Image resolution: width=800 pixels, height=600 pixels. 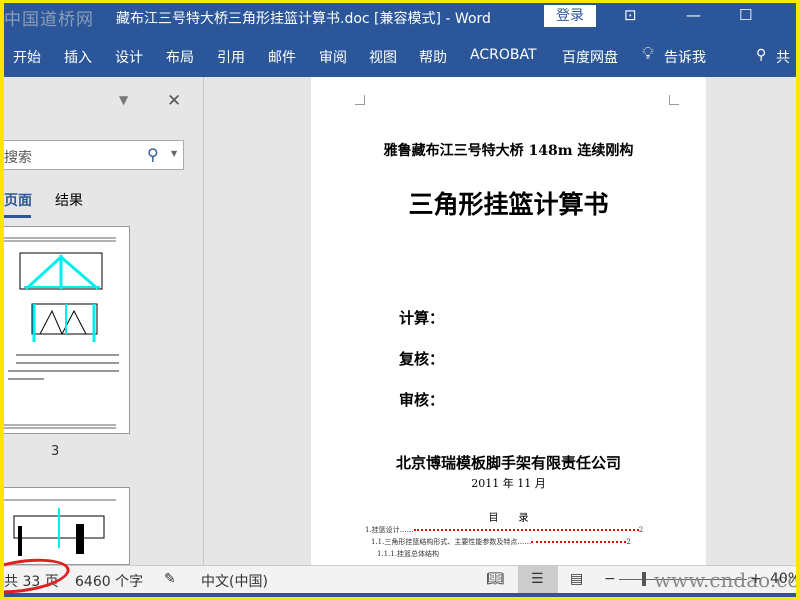 What do you see at coordinates (109, 581) in the screenshot?
I see `word-count: 6460 个字` at bounding box center [109, 581].